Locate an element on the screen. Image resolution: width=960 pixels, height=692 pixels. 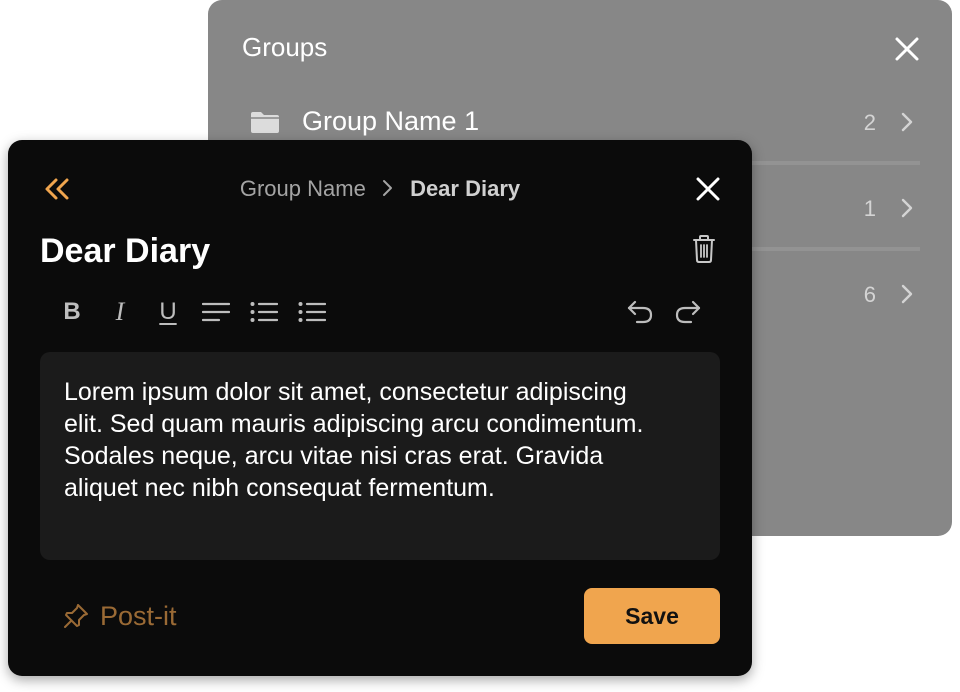
italic-icon: I is located at coordinates (120, 311).